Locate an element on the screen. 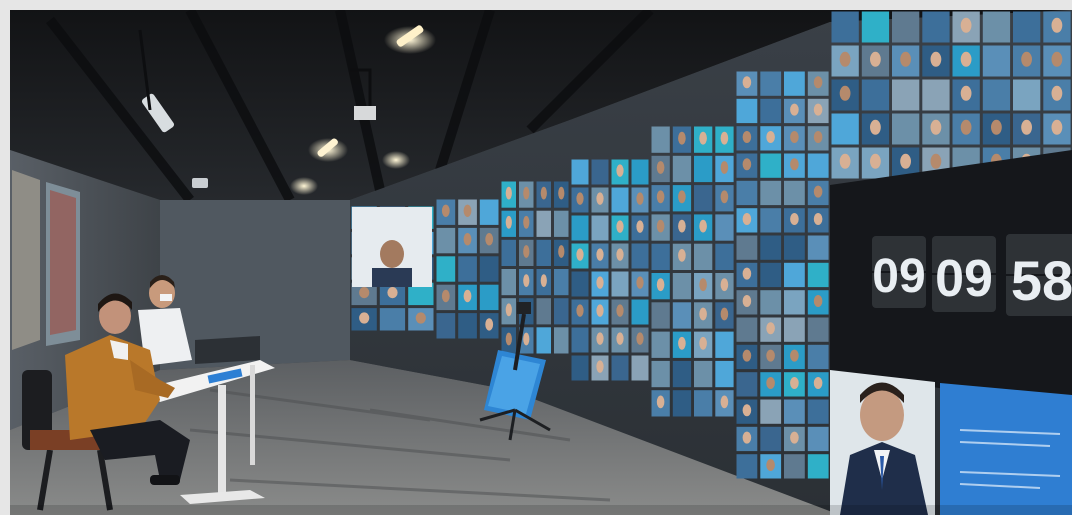  clock-minutes: 09 is located at coordinates (964, 279).